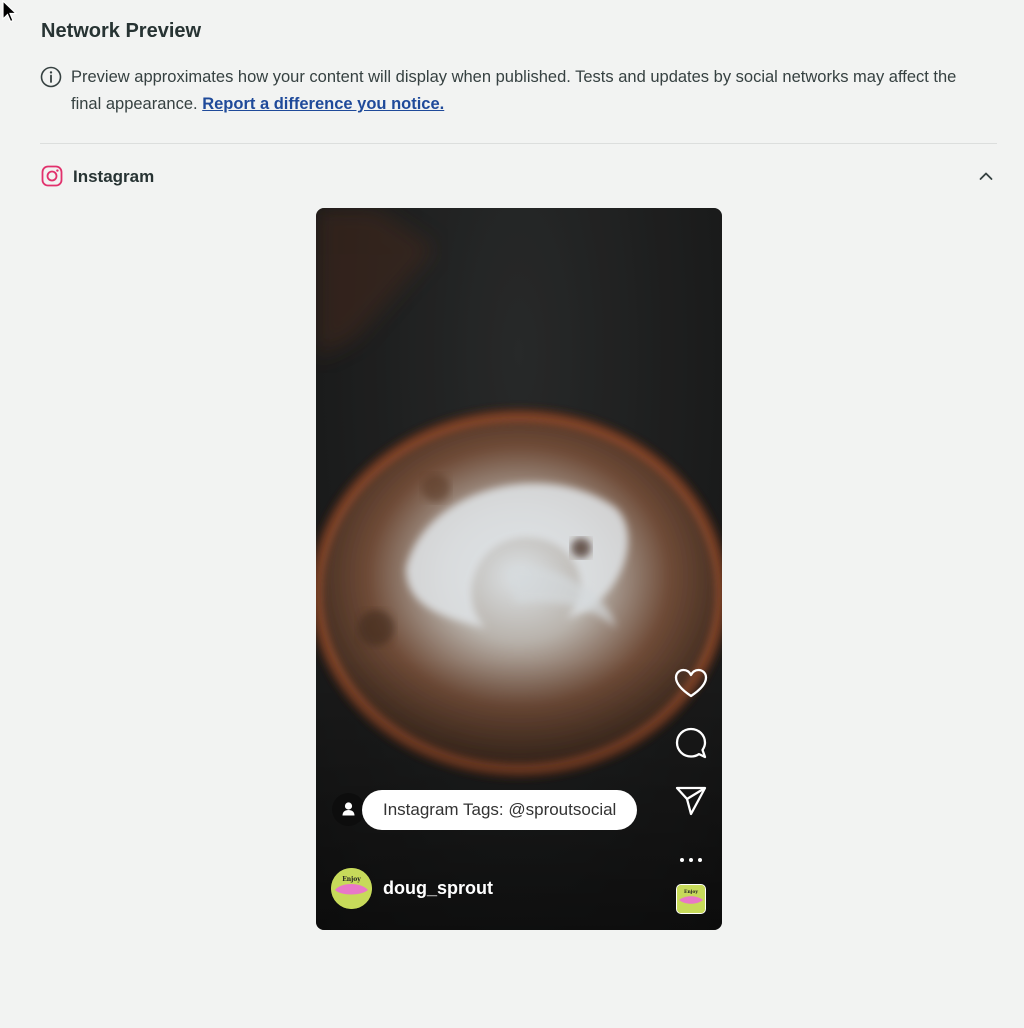 The height and width of the screenshot is (1028, 1024). I want to click on instagram-icon, so click(52, 176).